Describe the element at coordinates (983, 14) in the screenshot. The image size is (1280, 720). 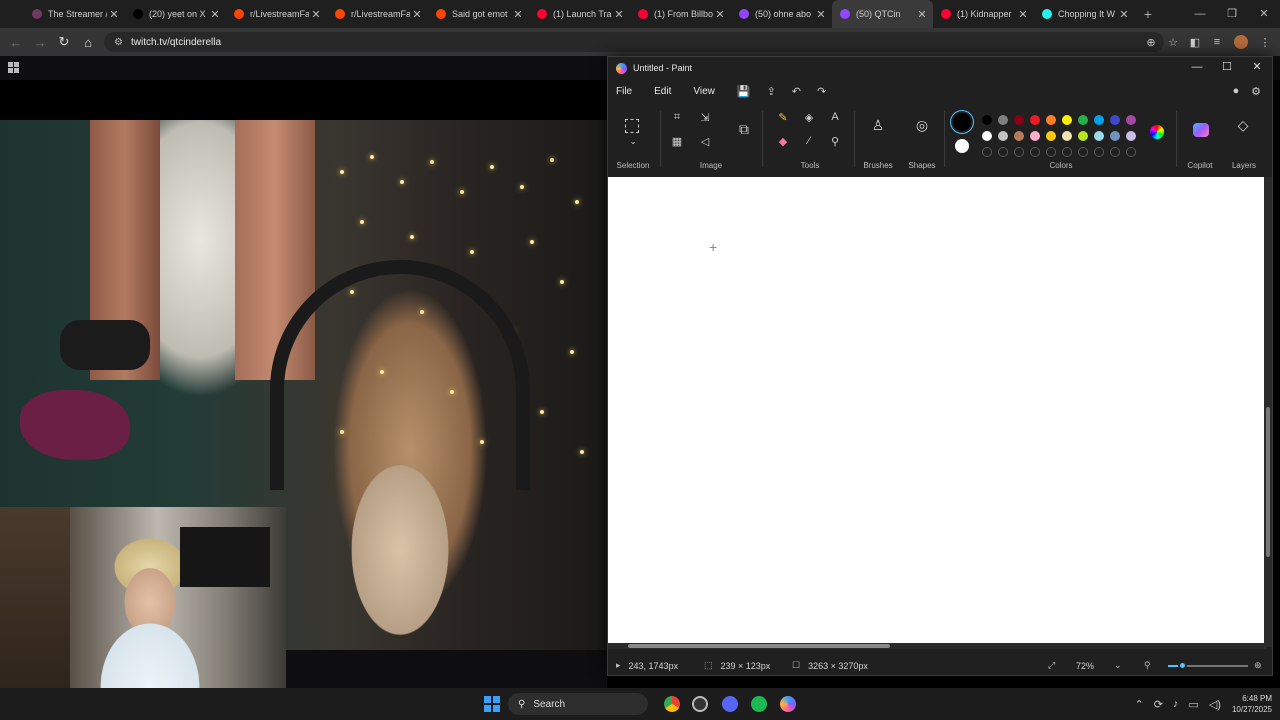
I see `browser-tab: (1) Kidnapper ✕` at that location.